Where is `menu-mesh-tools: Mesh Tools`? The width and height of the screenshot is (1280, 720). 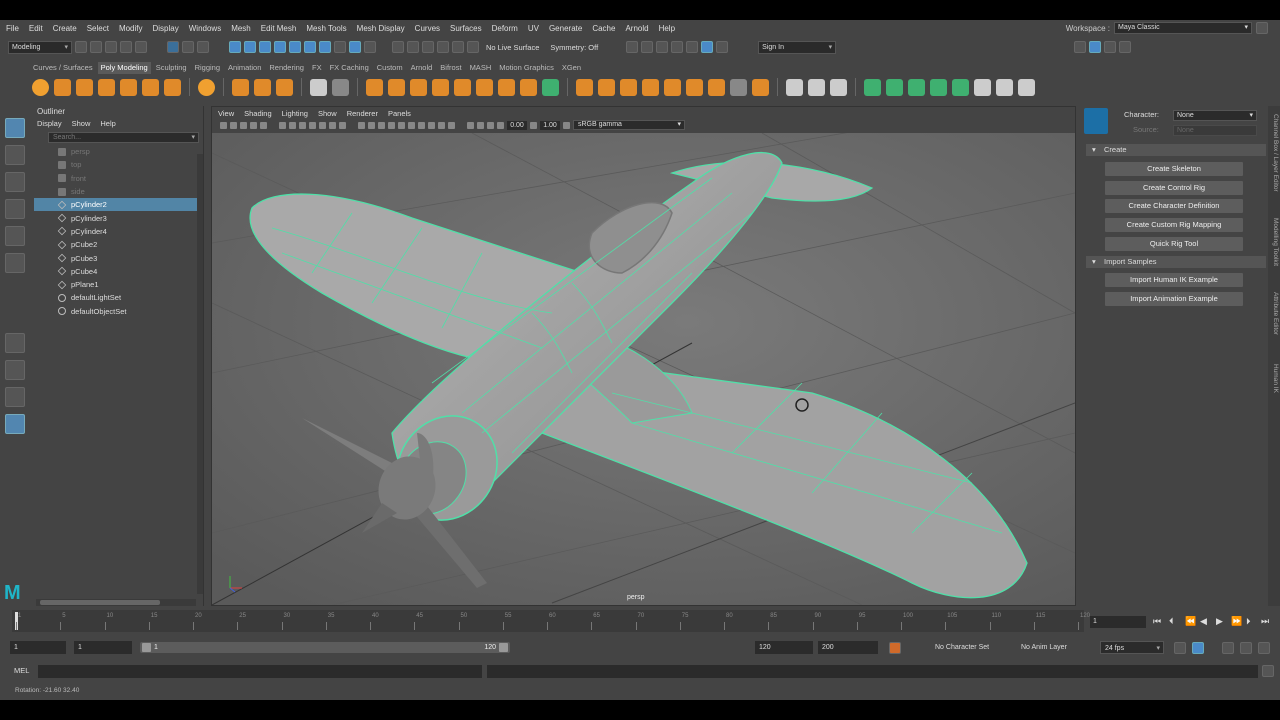
menu-mesh-tools: Mesh Tools is located at coordinates (326, 28).